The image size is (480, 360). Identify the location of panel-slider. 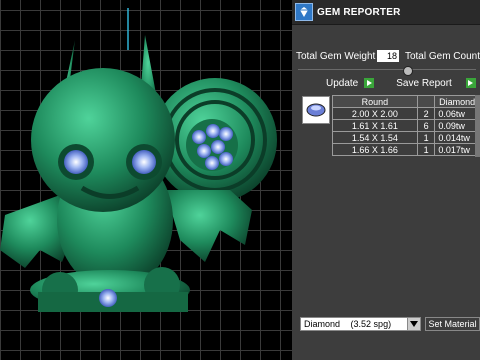
(387, 71).